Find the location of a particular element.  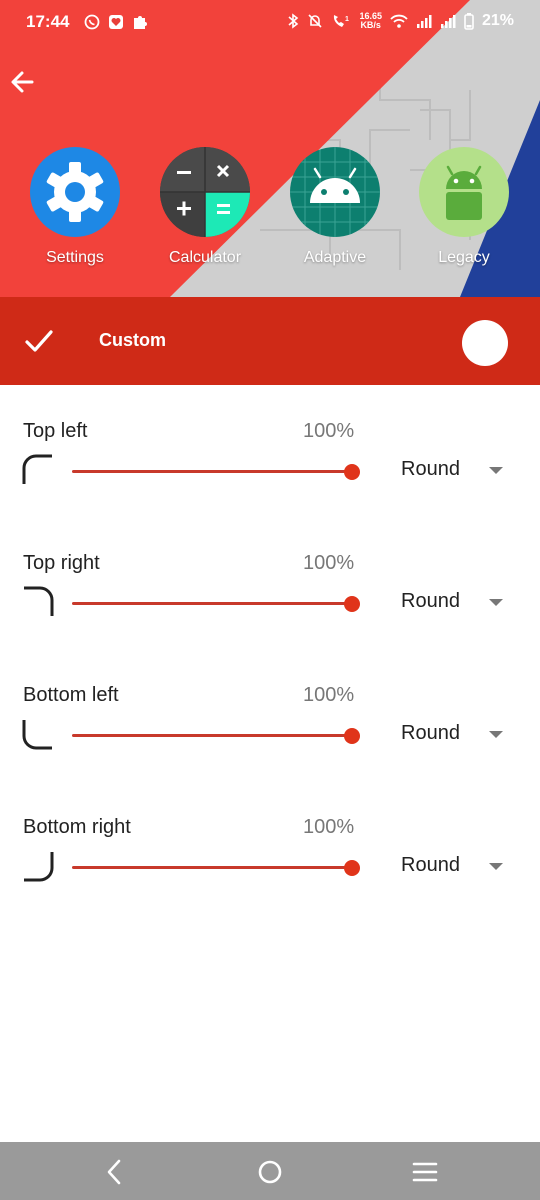

heart-icon is located at coordinates (116, 22).